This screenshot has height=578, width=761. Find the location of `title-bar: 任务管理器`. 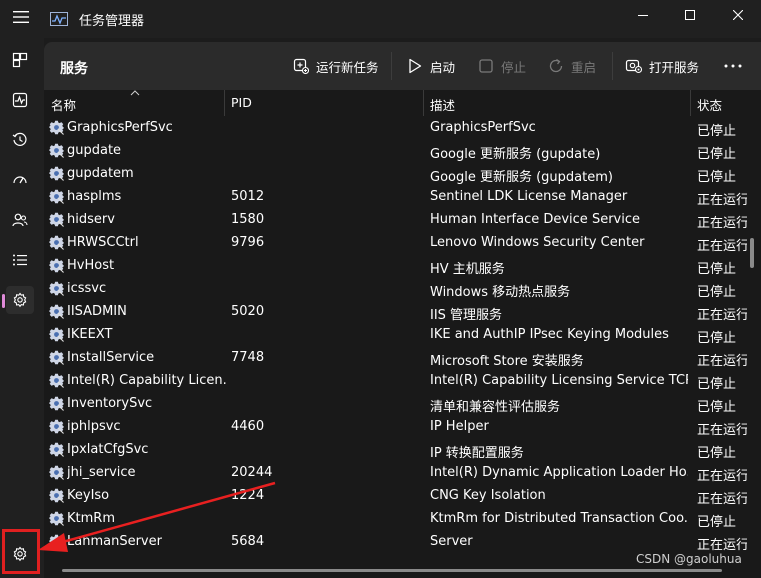

title-bar: 任务管理器 is located at coordinates (380, 19).